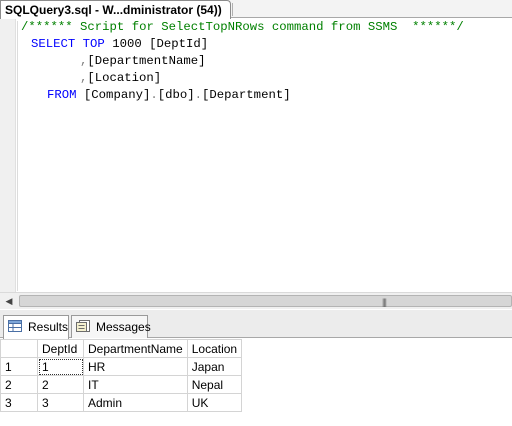  Describe the element at coordinates (9, 301) in the screenshot. I see `scroll-left-arrow-icon: ◀` at that location.